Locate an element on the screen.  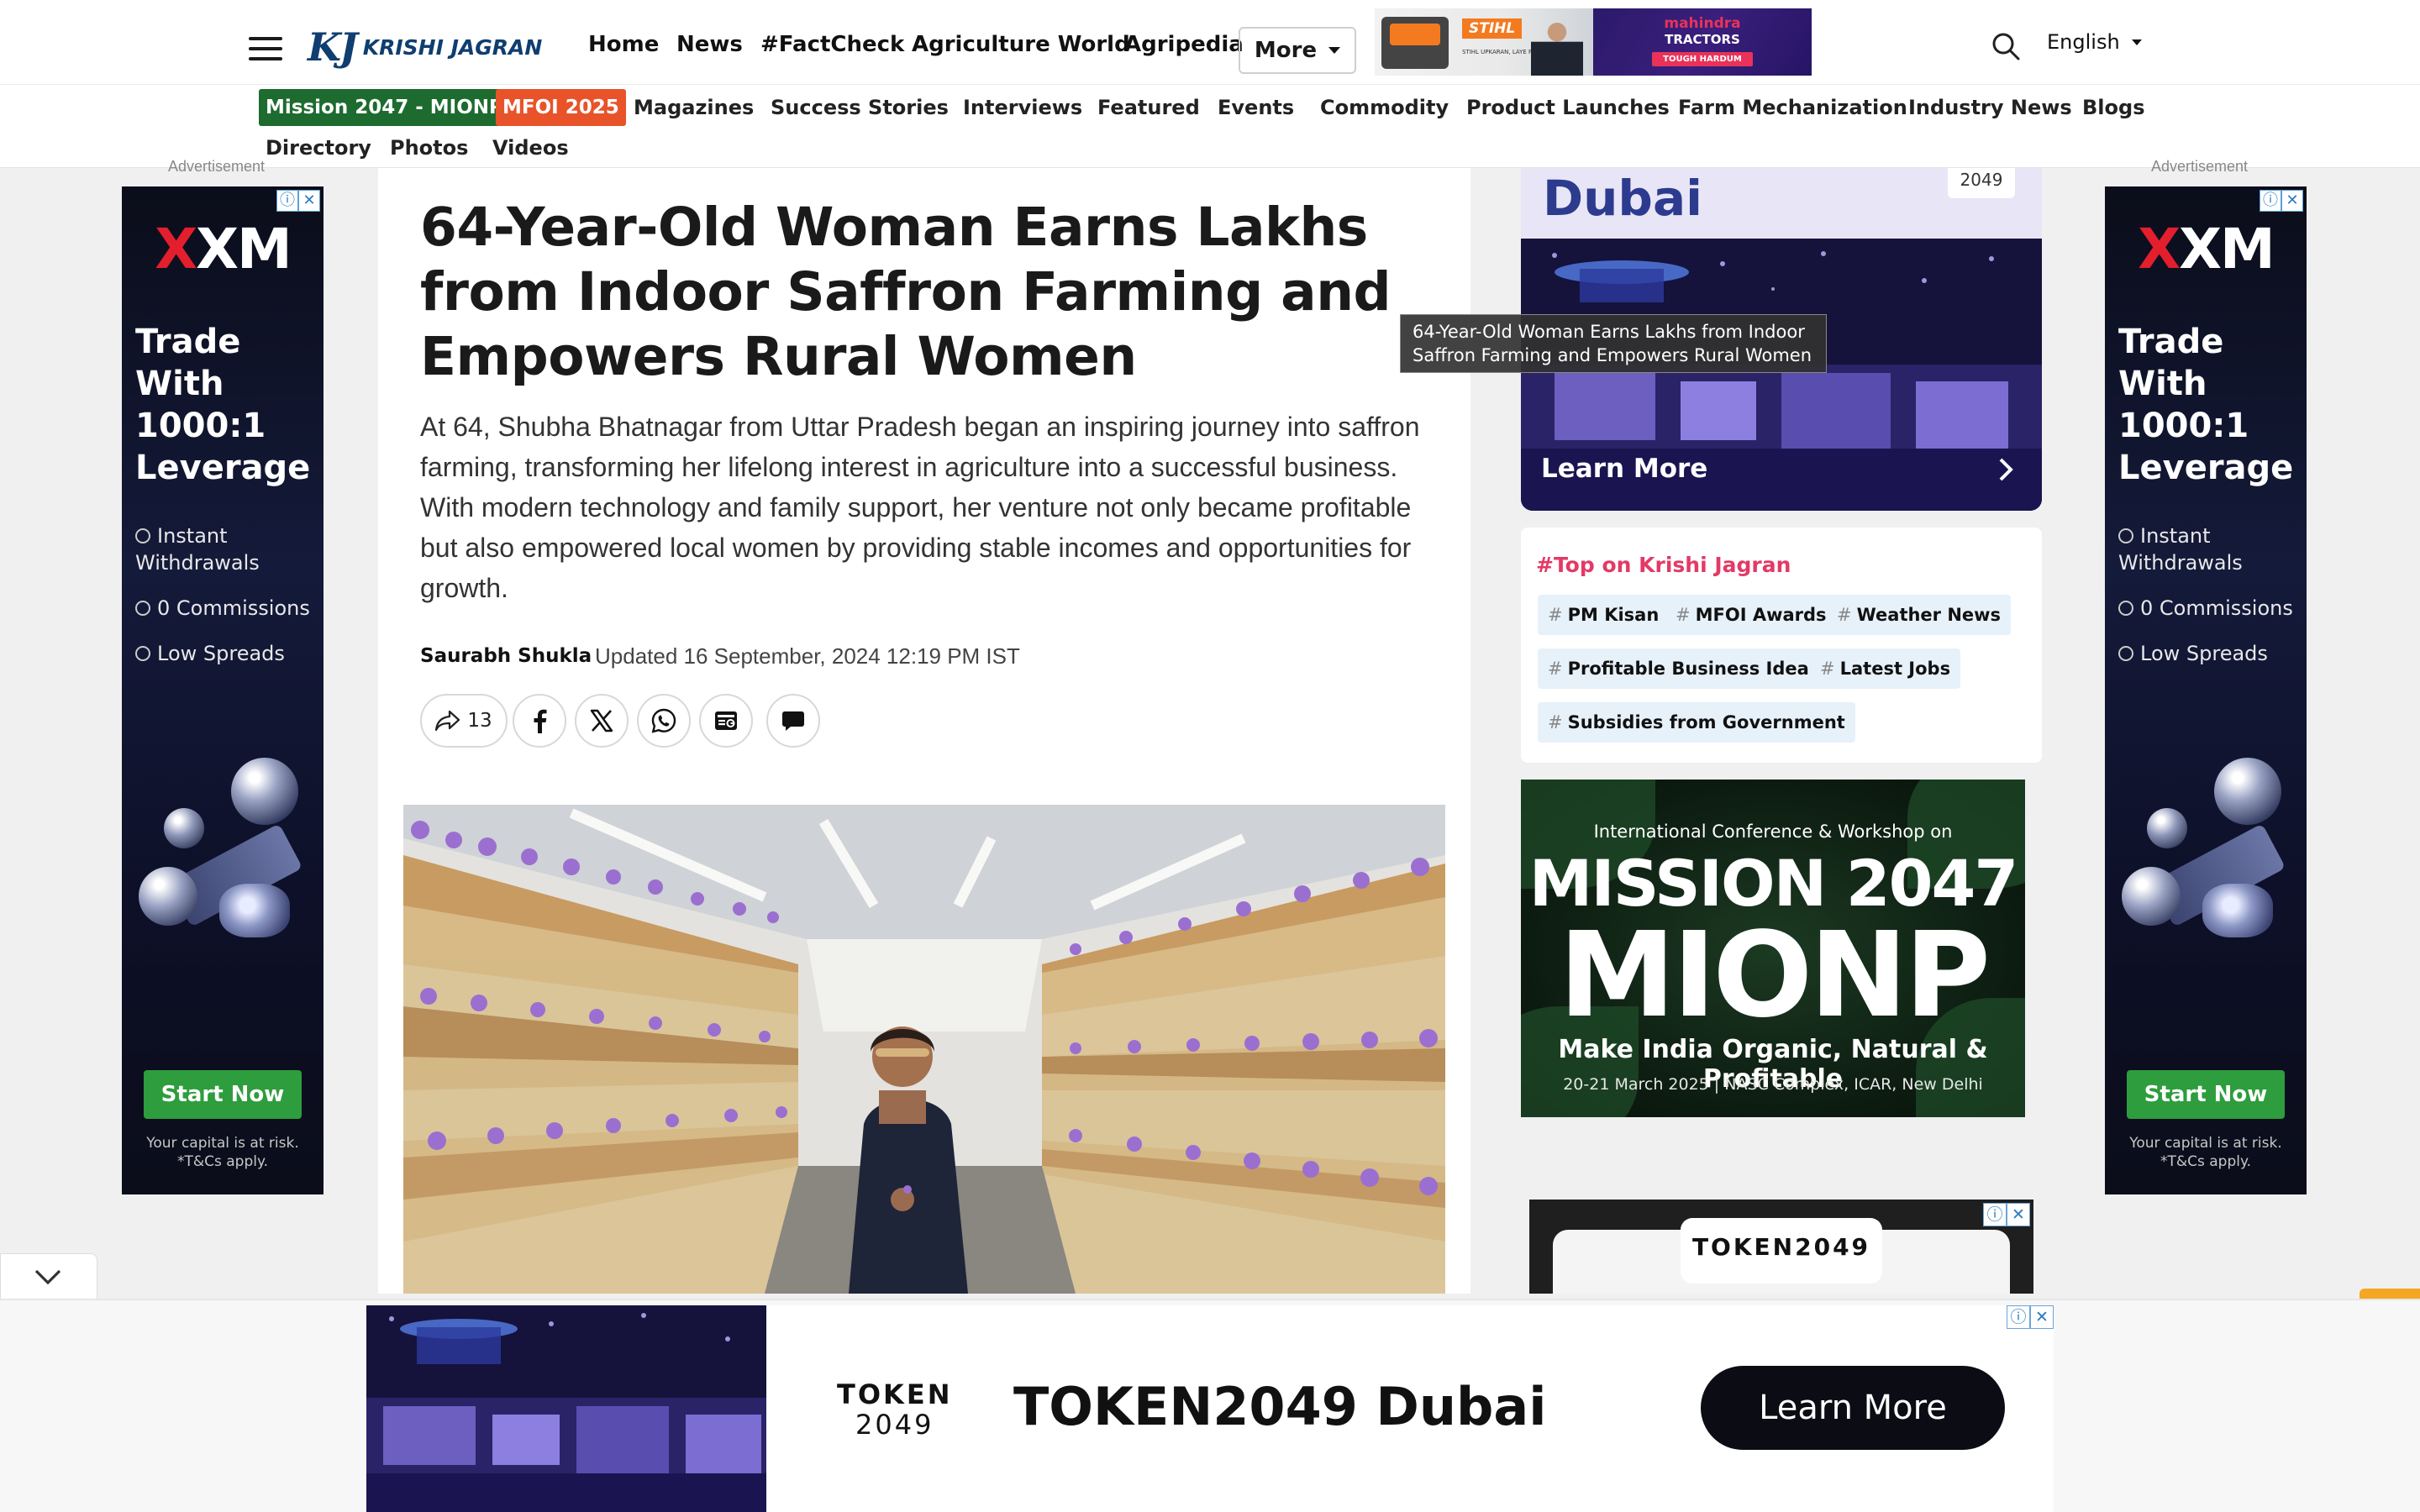
subnav-directory: Directory is located at coordinates (318, 148).